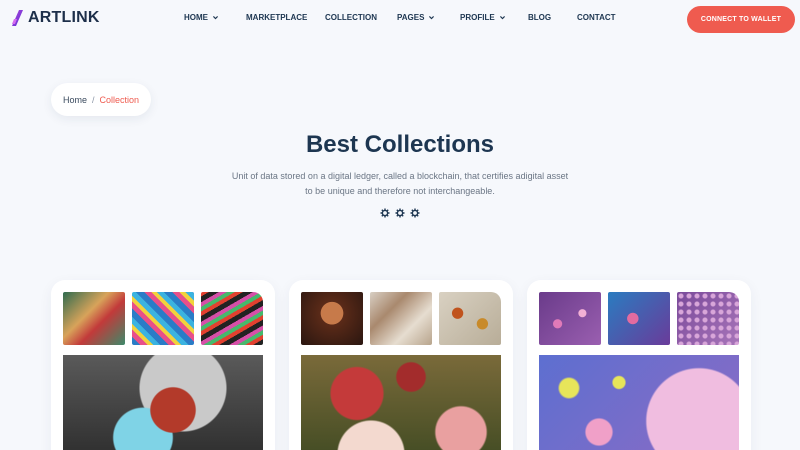 Image resolution: width=800 pixels, height=450 pixels. What do you see at coordinates (75, 100) in the screenshot?
I see `breadcrumb-home-link: Home` at bounding box center [75, 100].